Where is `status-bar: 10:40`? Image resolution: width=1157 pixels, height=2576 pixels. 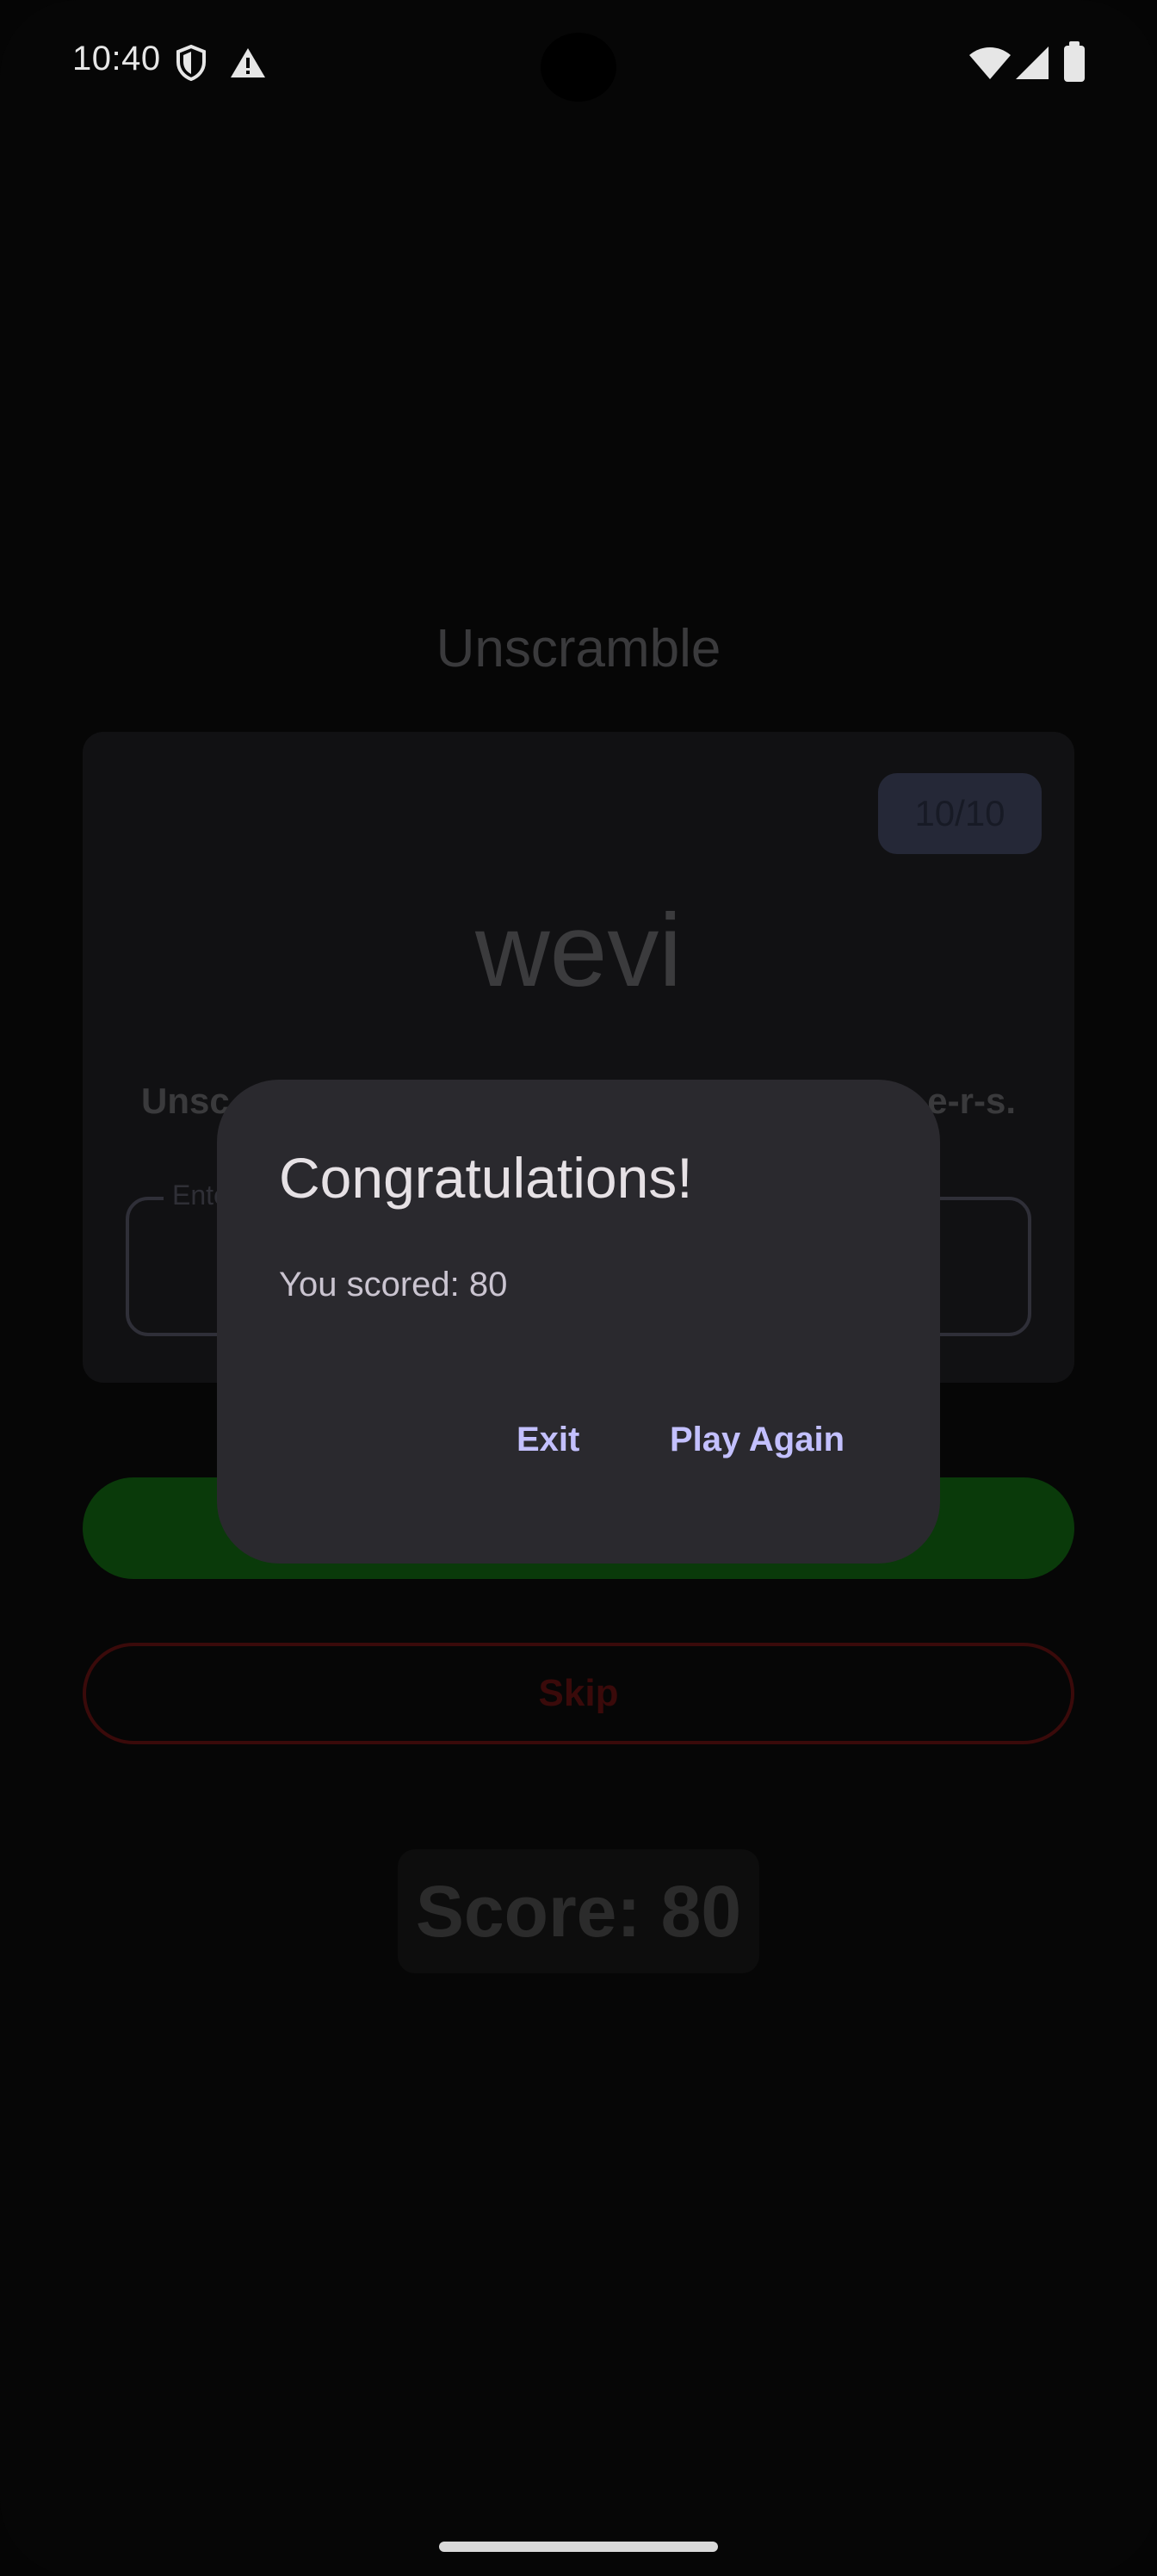
status-bar: 10:40 is located at coordinates (579, 64).